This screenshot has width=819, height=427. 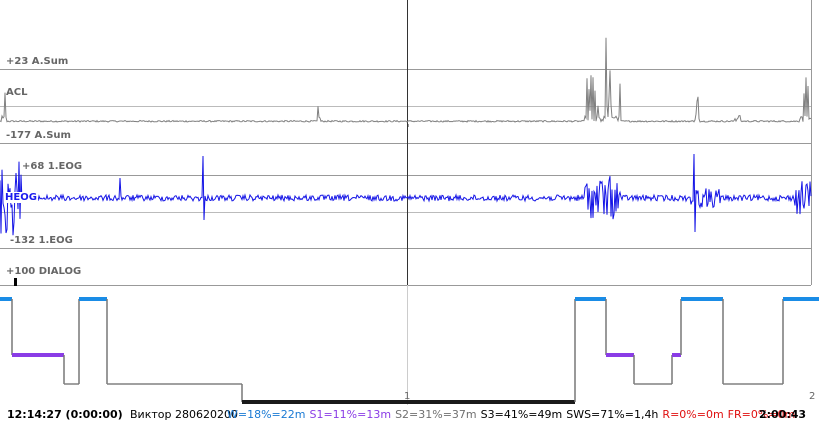 What do you see at coordinates (44, 271) in the screenshot?
I see `dialog-top-scale-label: +100 DIALOG` at bounding box center [44, 271].